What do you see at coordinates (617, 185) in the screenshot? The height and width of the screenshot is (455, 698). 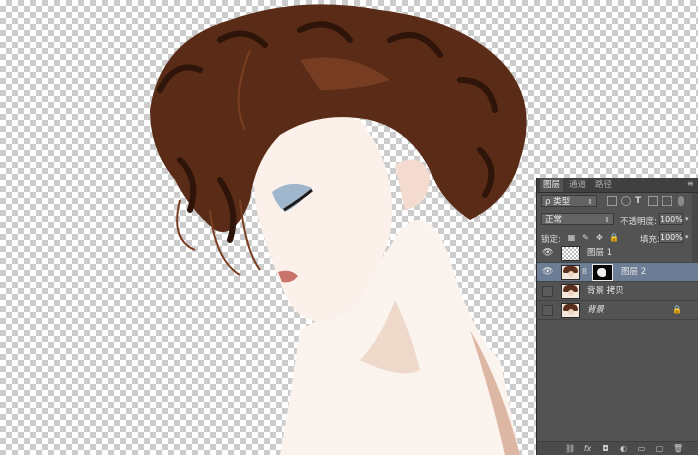 I see `panel-tabs: 图层 通道 路径 ≡` at bounding box center [617, 185].